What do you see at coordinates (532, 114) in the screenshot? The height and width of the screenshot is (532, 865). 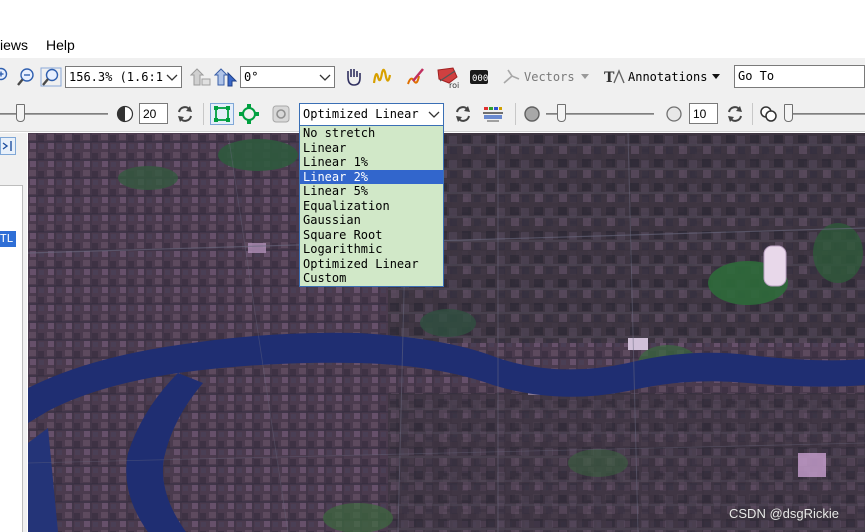 I see `opacity-icon` at bounding box center [532, 114].